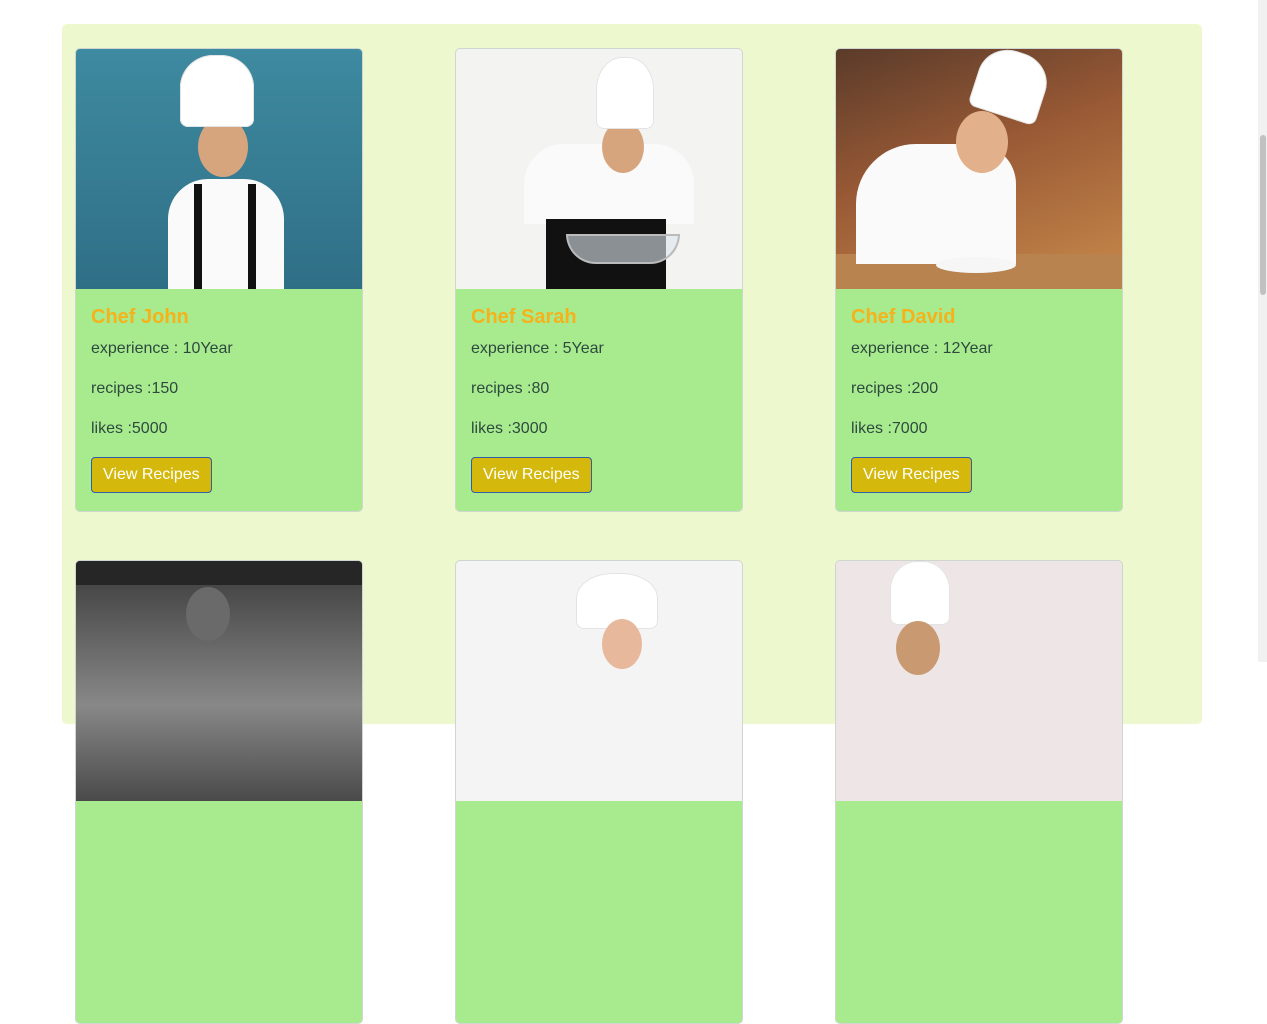 The height and width of the screenshot is (1024, 1267). I want to click on chef-likes: likes :5000, so click(129, 428).